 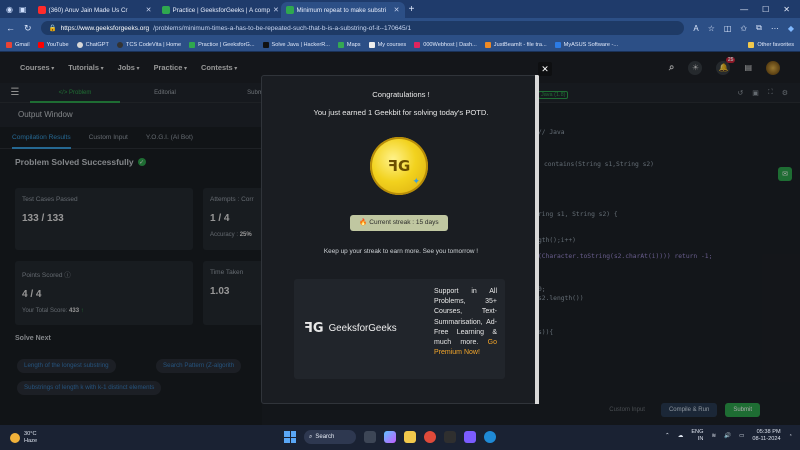 I want to click on bookmark-courses: My courses, so click(x=387, y=44).